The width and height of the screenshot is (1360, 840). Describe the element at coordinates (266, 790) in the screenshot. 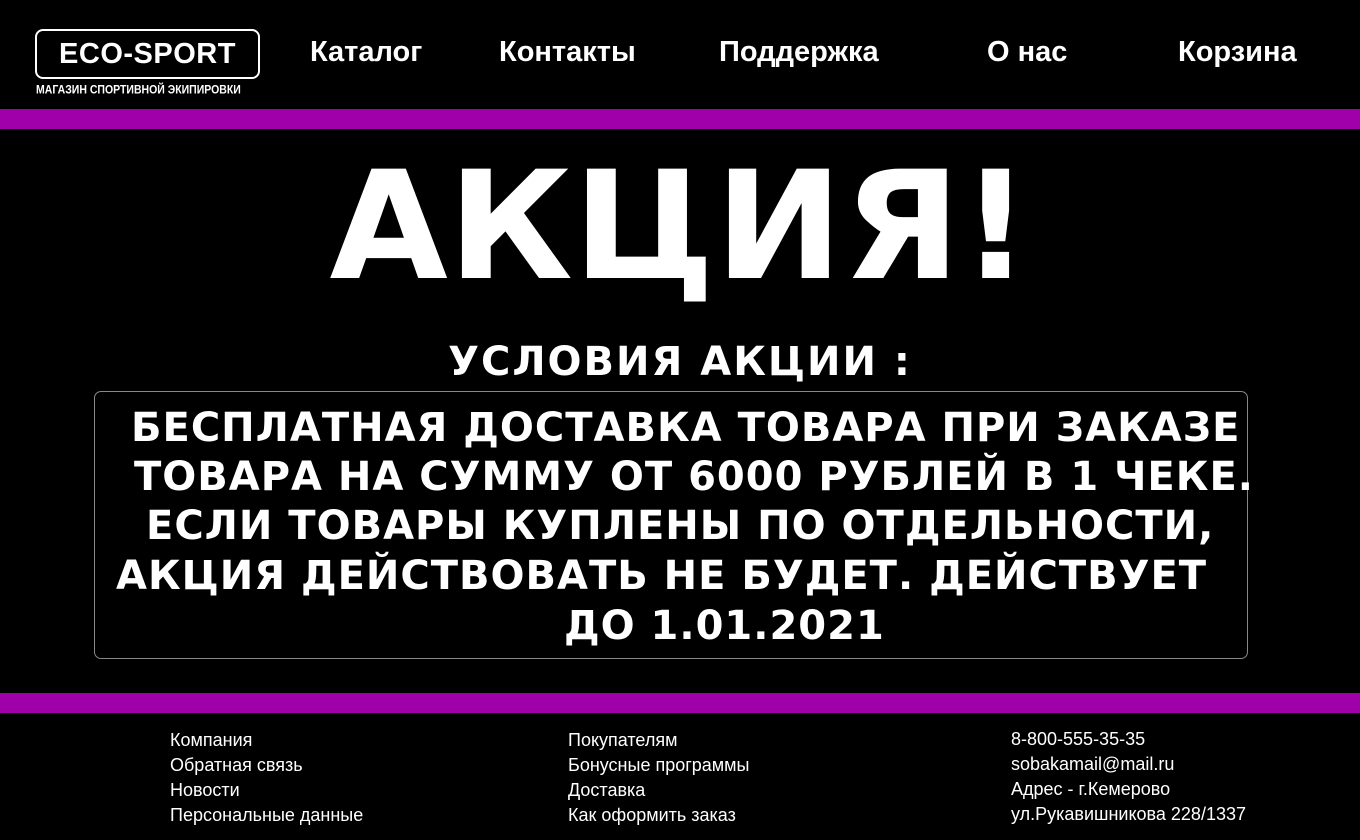

I see `footer-link-news: Новости` at that location.